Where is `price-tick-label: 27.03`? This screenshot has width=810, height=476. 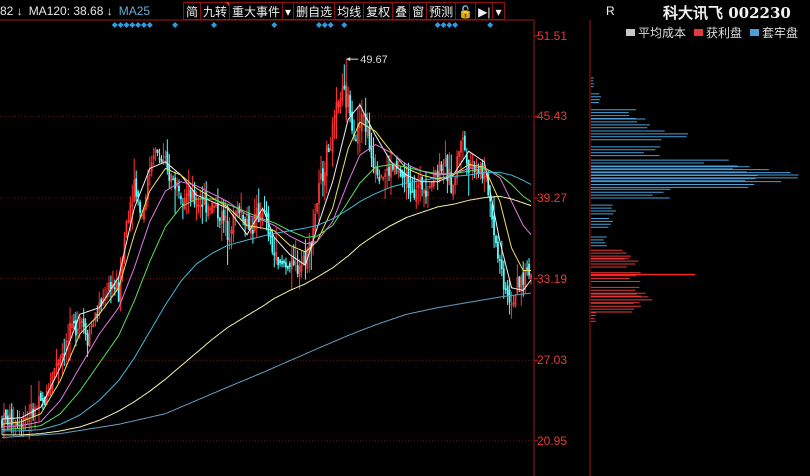
price-tick-label: 27.03 is located at coordinates (552, 360).